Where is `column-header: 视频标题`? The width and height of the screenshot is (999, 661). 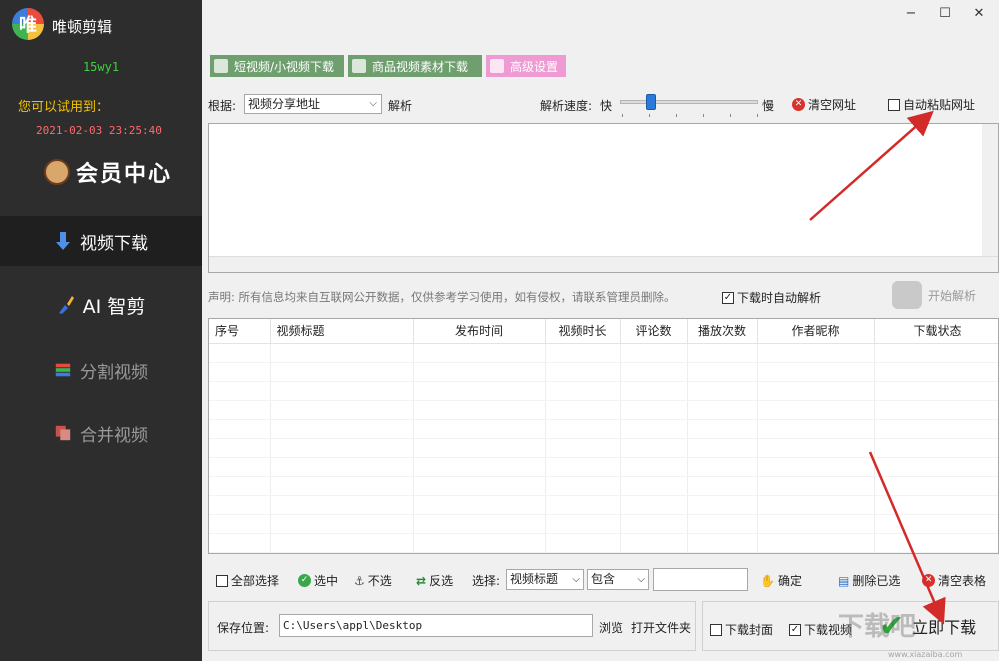
column-header: 视频标题 is located at coordinates (342, 331).